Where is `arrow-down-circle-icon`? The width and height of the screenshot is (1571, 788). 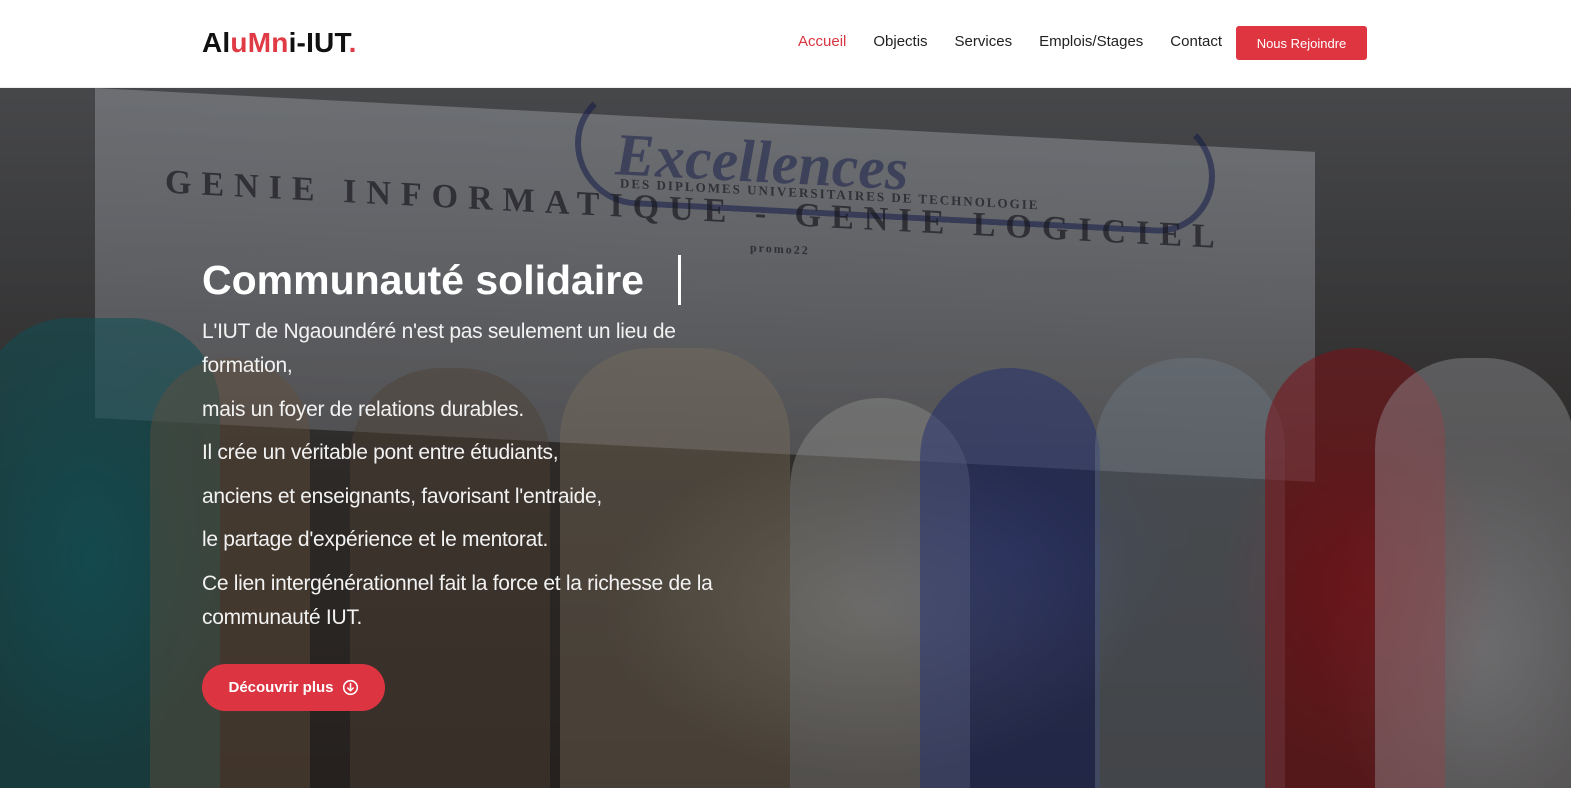 arrow-down-circle-icon is located at coordinates (350, 687).